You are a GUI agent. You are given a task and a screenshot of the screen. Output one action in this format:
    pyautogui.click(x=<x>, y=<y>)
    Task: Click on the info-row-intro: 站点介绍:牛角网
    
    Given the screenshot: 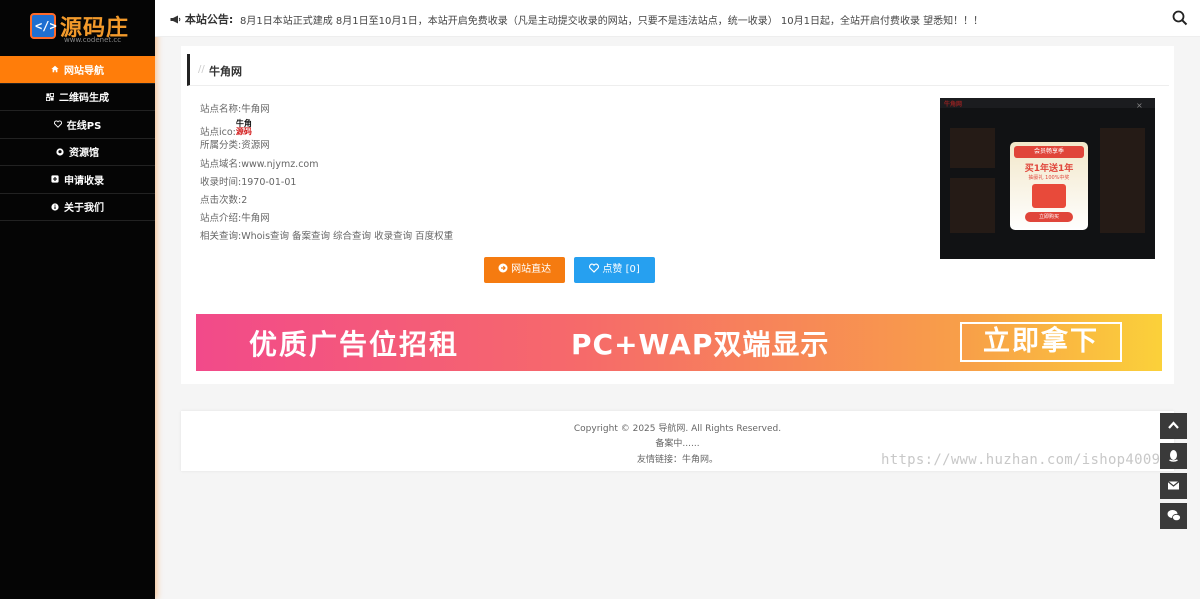 What is the action you would take?
    pyautogui.click(x=235, y=219)
    